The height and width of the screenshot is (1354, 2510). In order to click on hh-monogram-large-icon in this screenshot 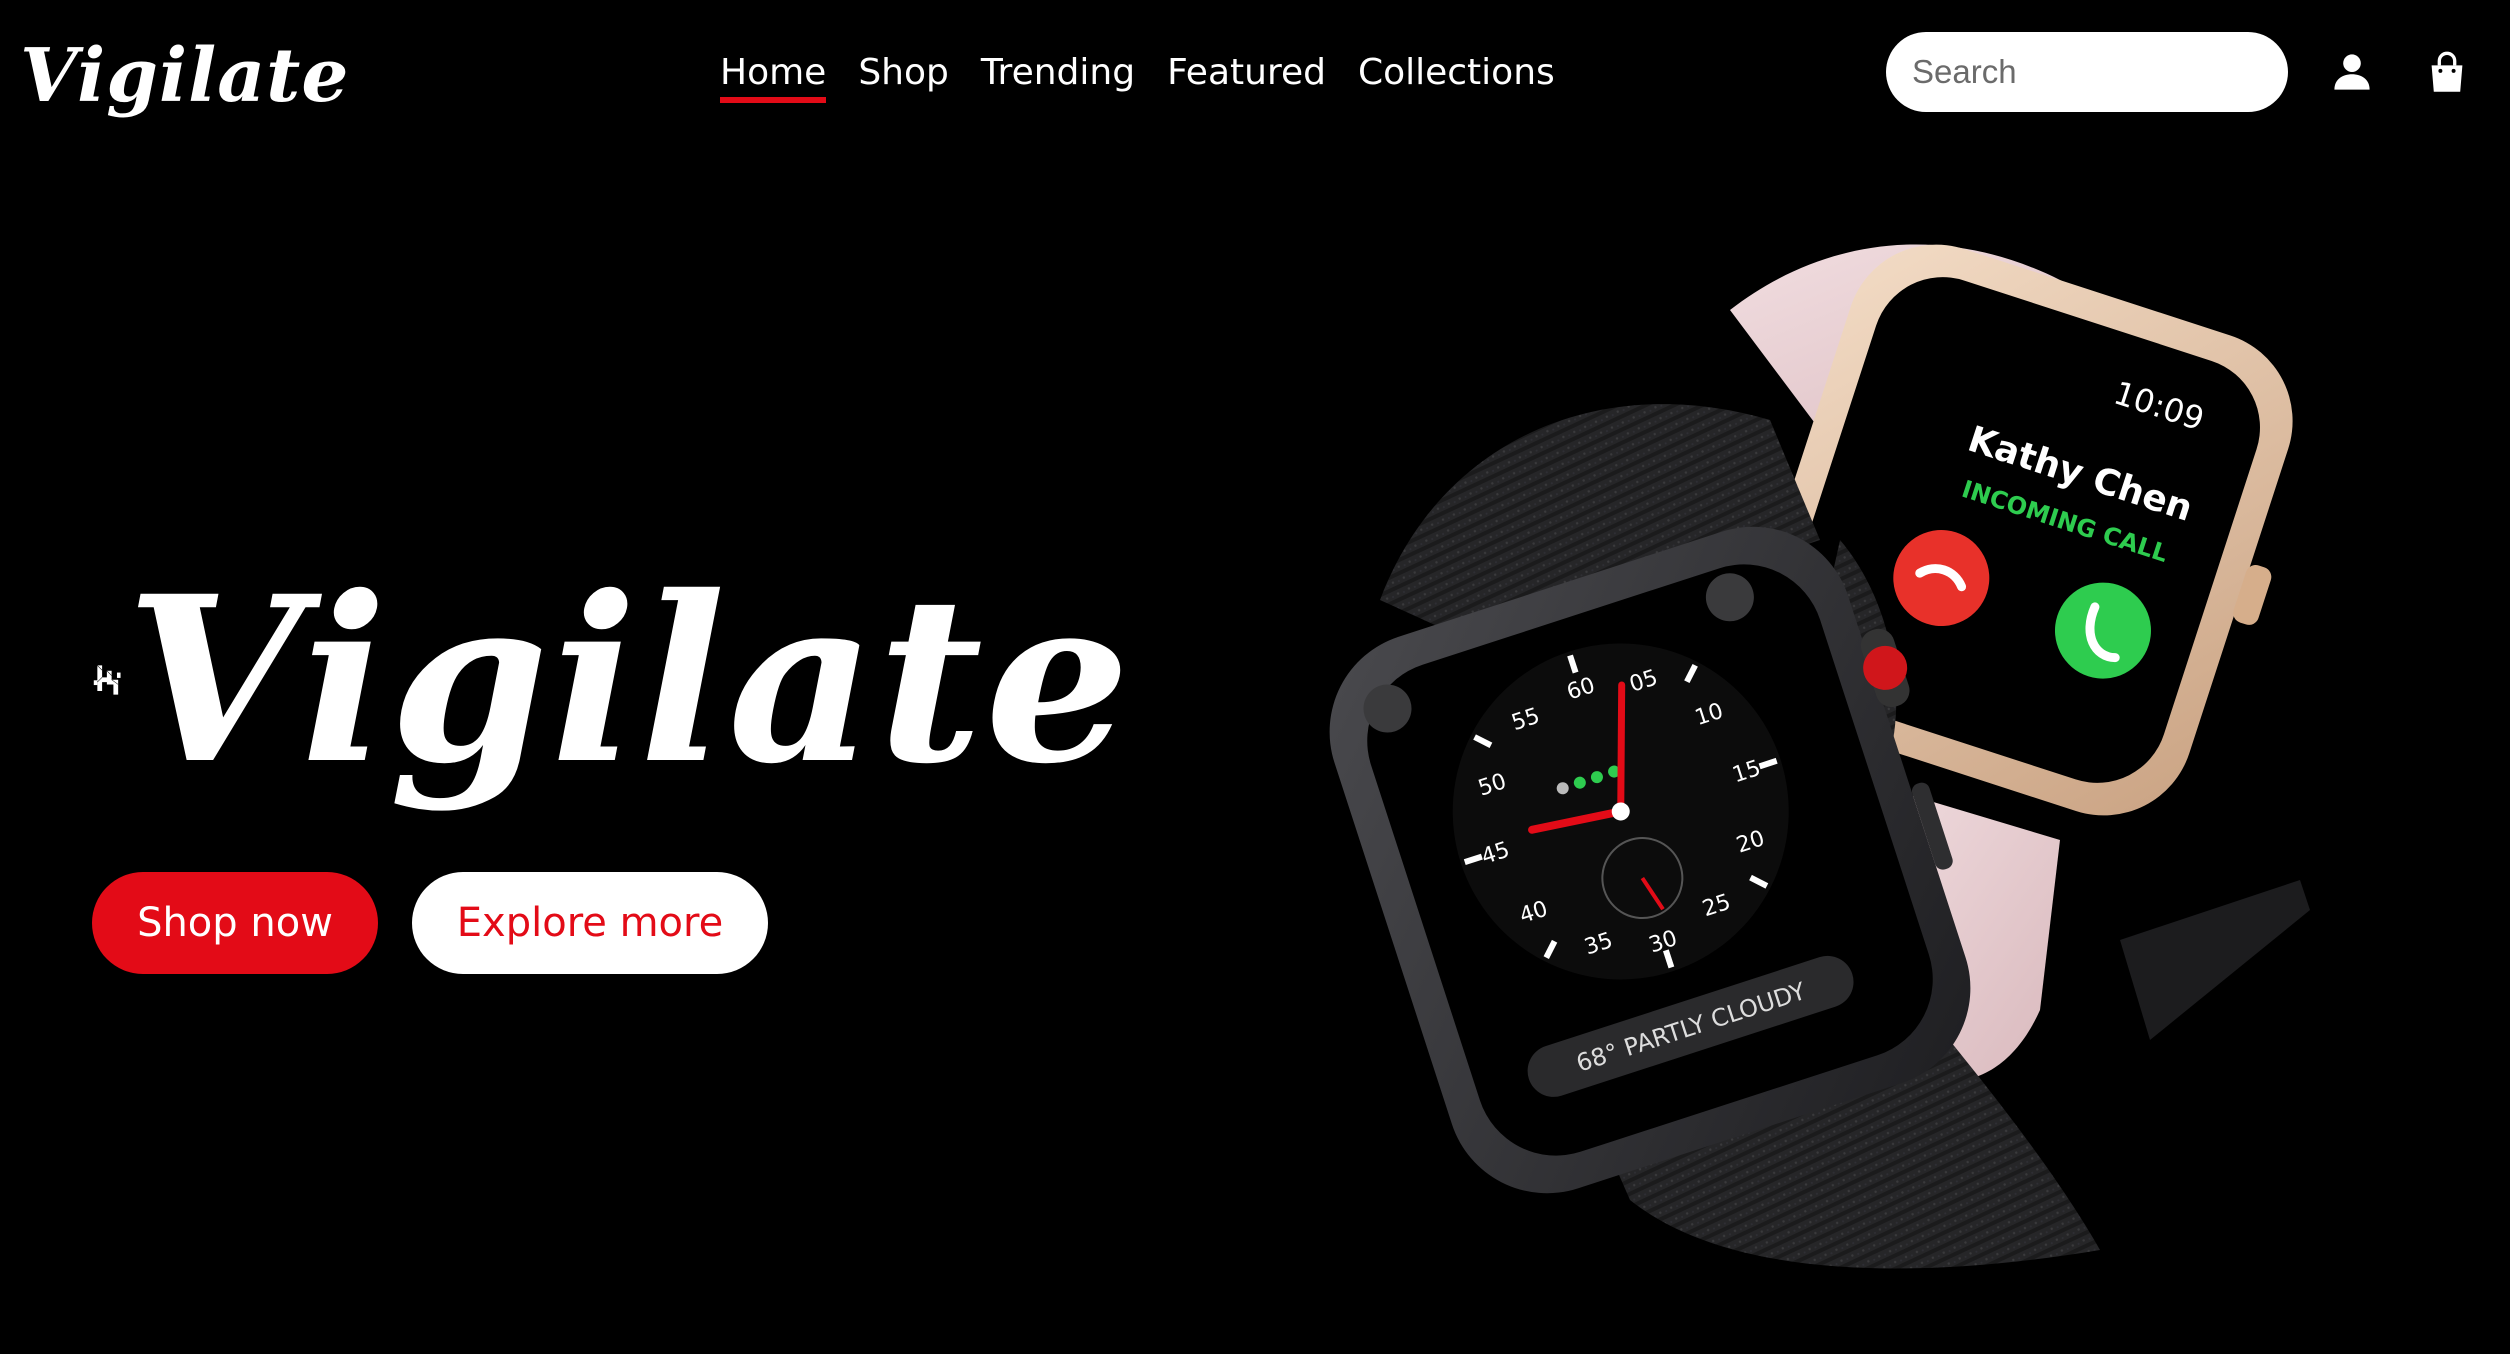, I will do `click(107, 680)`.